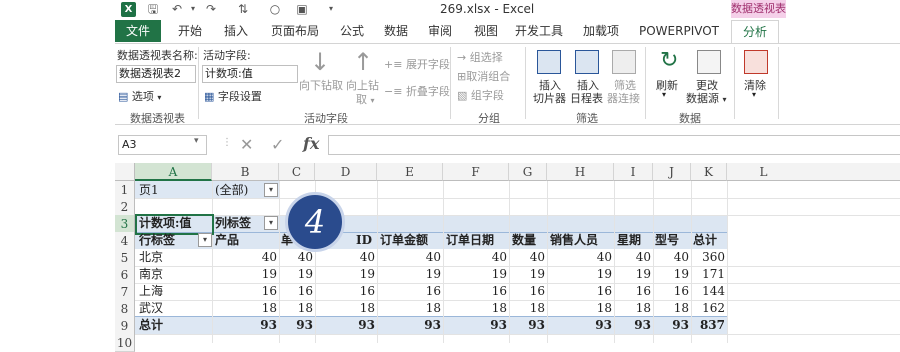 The width and height of the screenshot is (900, 352). What do you see at coordinates (193, 9) in the screenshot?
I see `undo-dropdown-icon: ▾` at bounding box center [193, 9].